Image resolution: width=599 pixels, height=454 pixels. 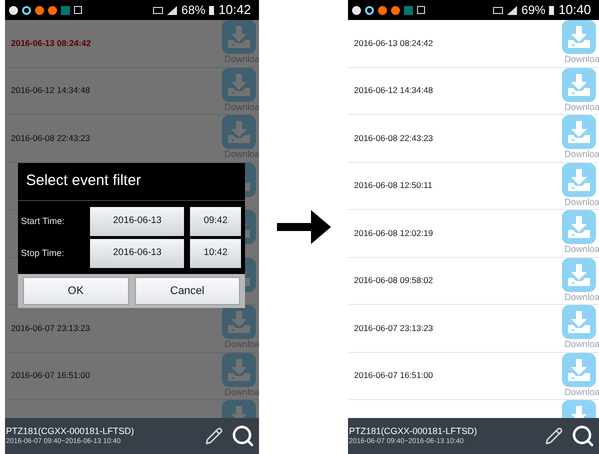 I want to click on event-time: 2016-06-08 12:50:11, so click(x=394, y=185).